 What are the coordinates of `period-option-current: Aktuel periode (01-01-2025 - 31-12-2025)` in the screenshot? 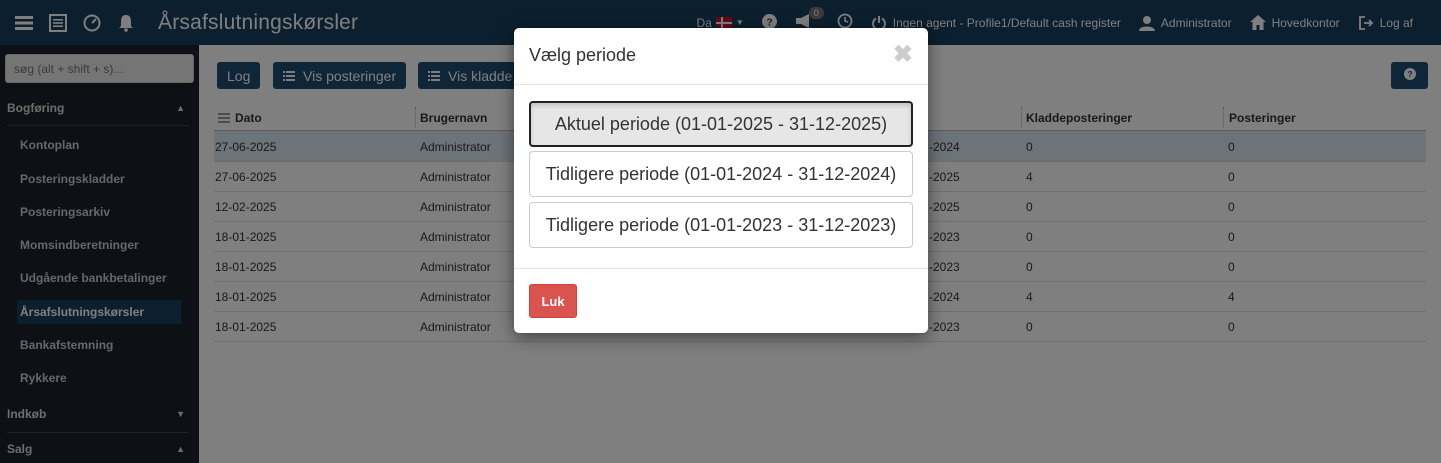 It's located at (721, 124).